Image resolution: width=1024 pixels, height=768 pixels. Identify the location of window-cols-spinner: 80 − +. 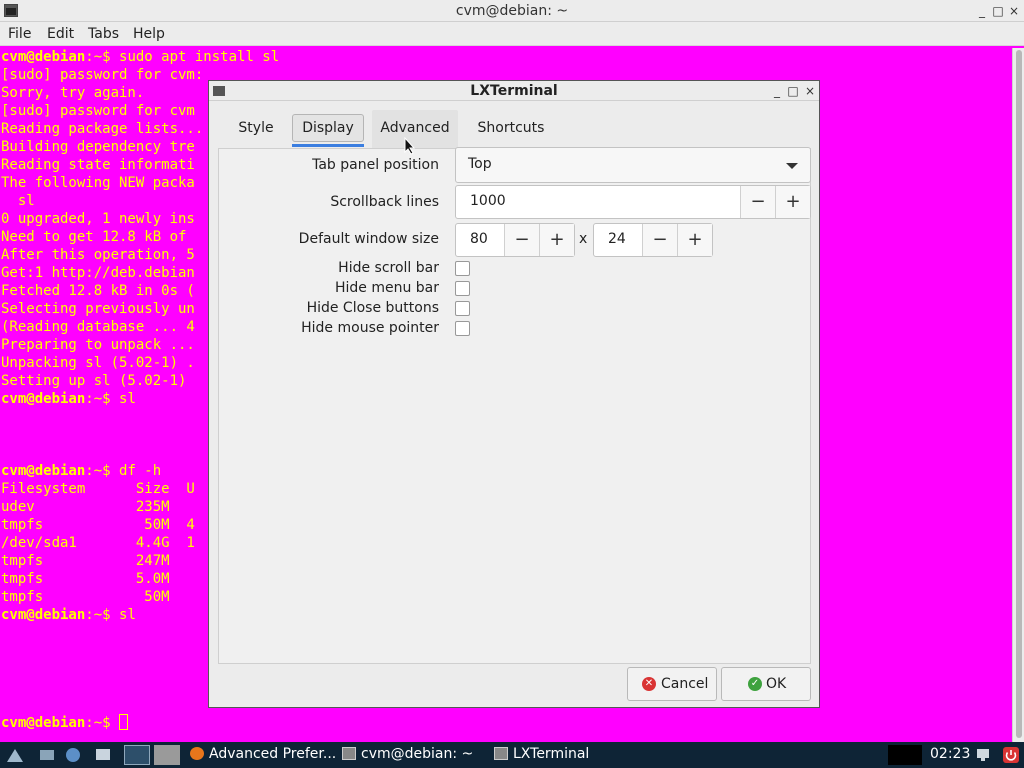
(515, 240).